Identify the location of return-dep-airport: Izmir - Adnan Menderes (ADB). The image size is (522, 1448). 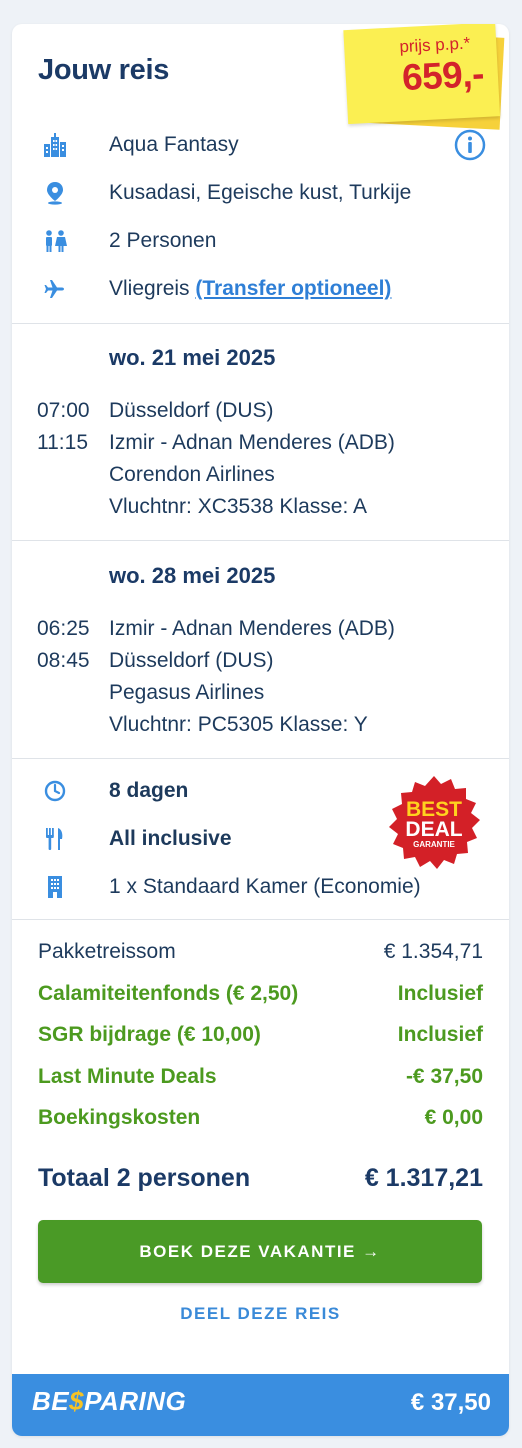
(252, 628).